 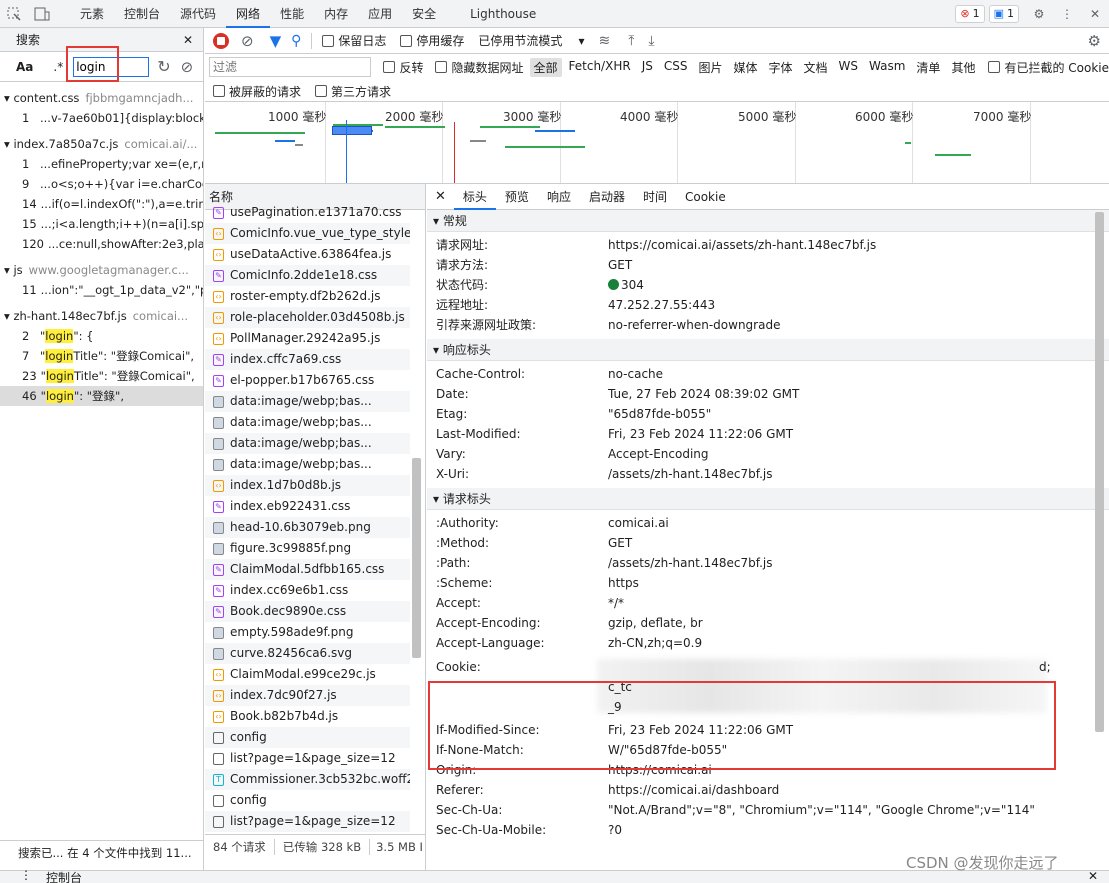 What do you see at coordinates (887, 67) in the screenshot?
I see `type-filter: Wasm` at bounding box center [887, 67].